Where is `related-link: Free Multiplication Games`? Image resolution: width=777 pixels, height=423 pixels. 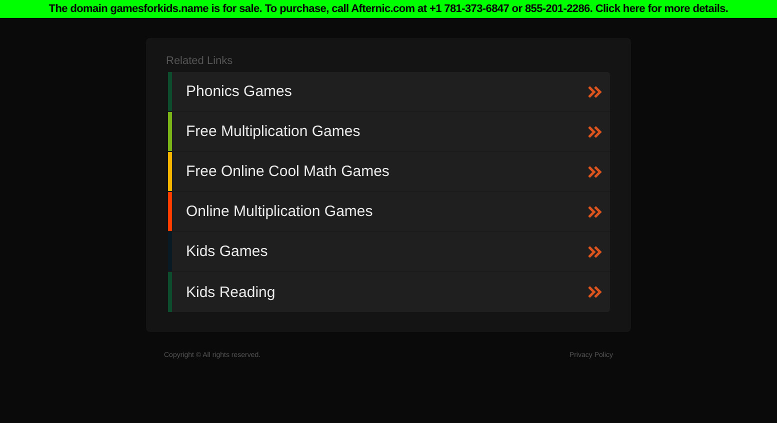
related-link: Free Multiplication Games is located at coordinates (391, 131).